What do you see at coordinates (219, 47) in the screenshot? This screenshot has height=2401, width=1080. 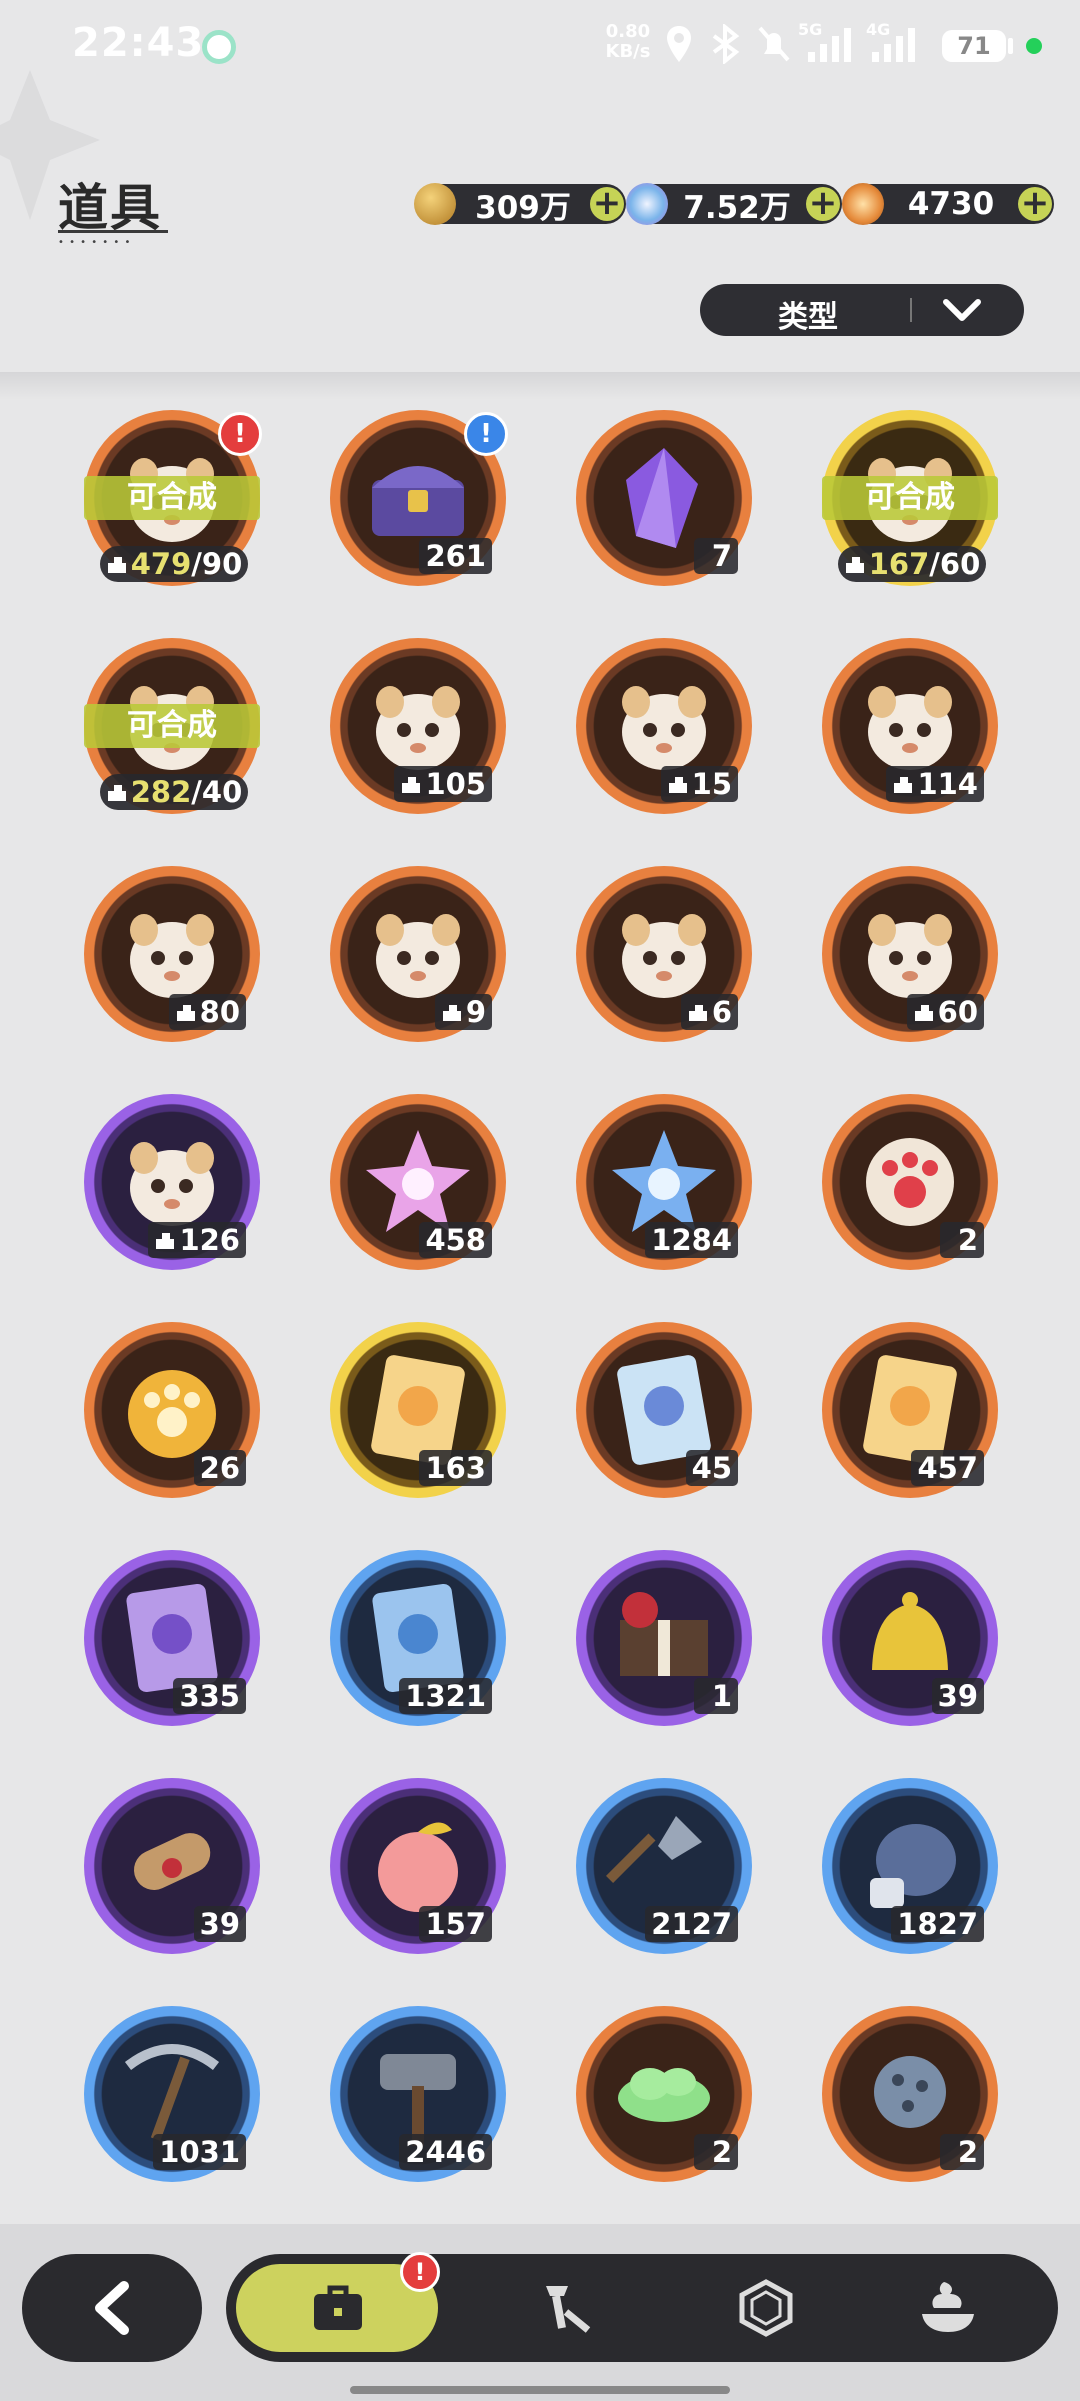 I see `app-notification-icon` at bounding box center [219, 47].